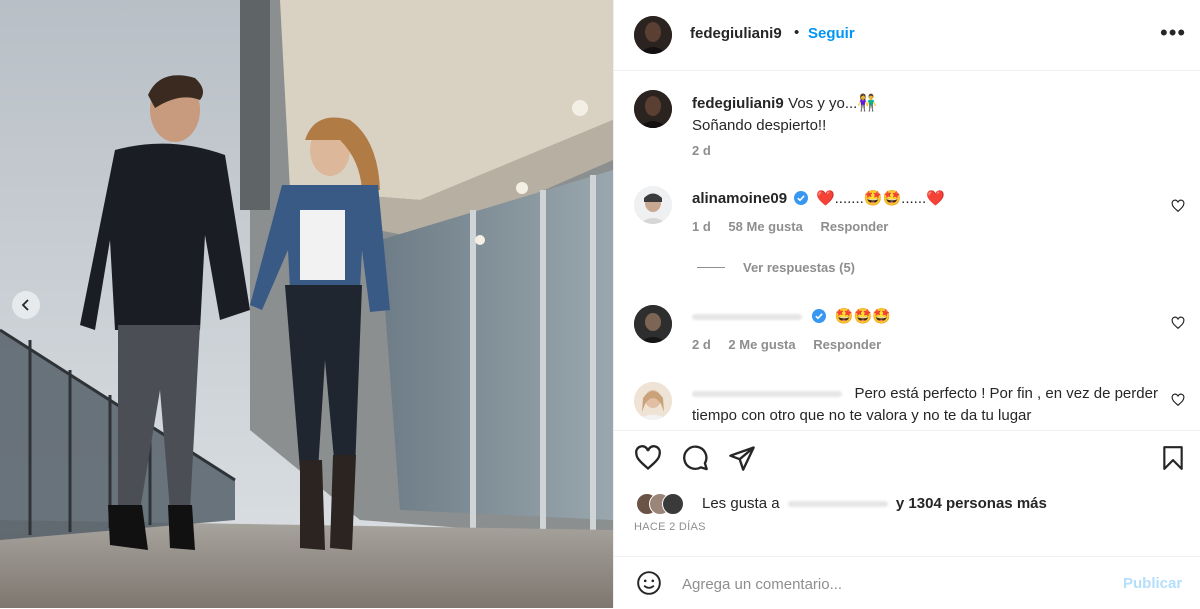  I want to click on caption-avatar, so click(653, 109).